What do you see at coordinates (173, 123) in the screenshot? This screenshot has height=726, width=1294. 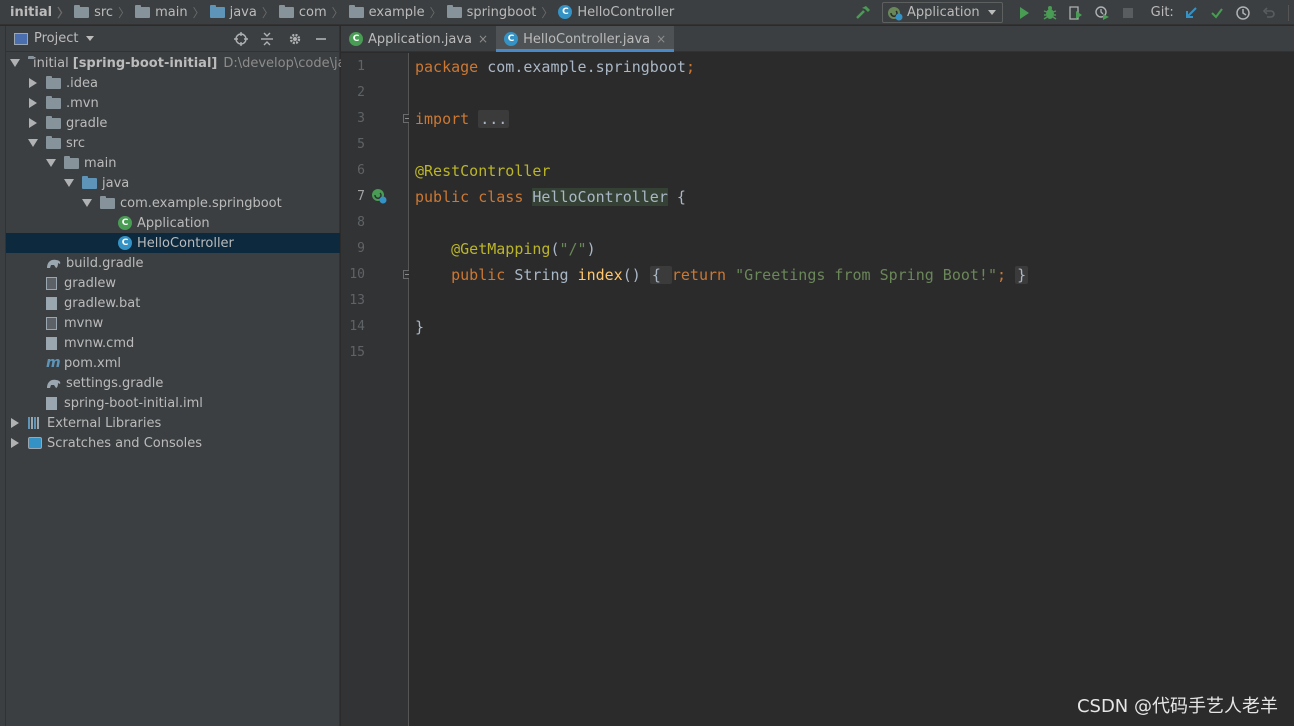 I see `tree-item: gradle` at bounding box center [173, 123].